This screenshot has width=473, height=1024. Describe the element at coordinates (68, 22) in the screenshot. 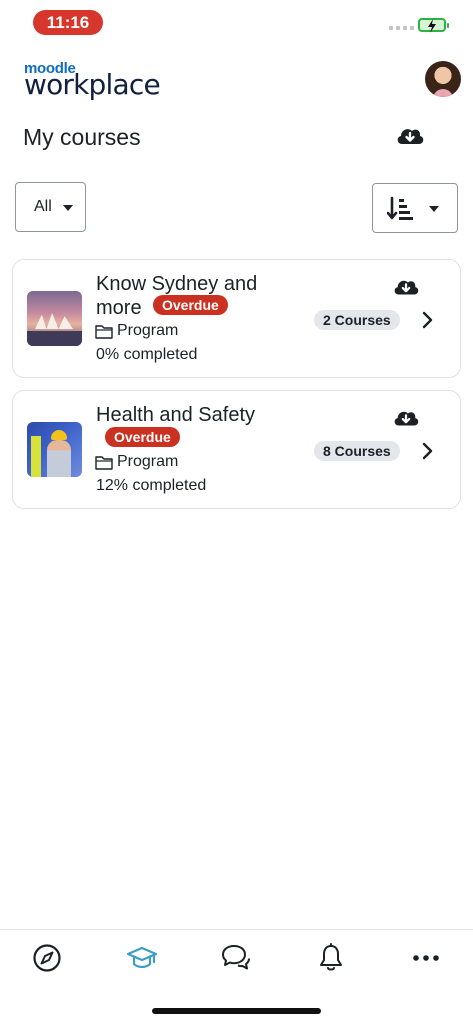

I see `status-time: 11:16` at that location.